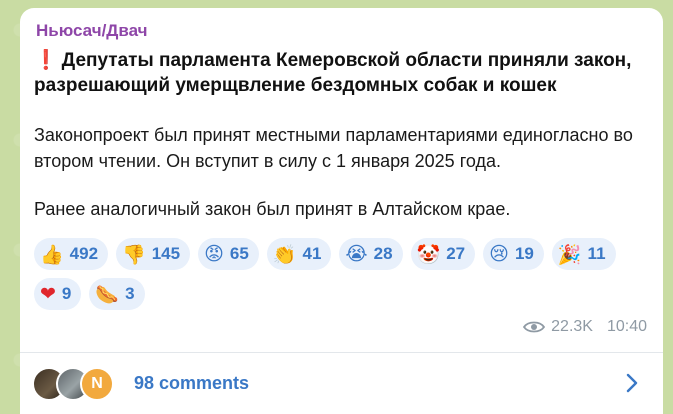 The width and height of the screenshot is (673, 414). Describe the element at coordinates (356, 254) in the screenshot. I see `crying-face-icon: 😭` at that location.